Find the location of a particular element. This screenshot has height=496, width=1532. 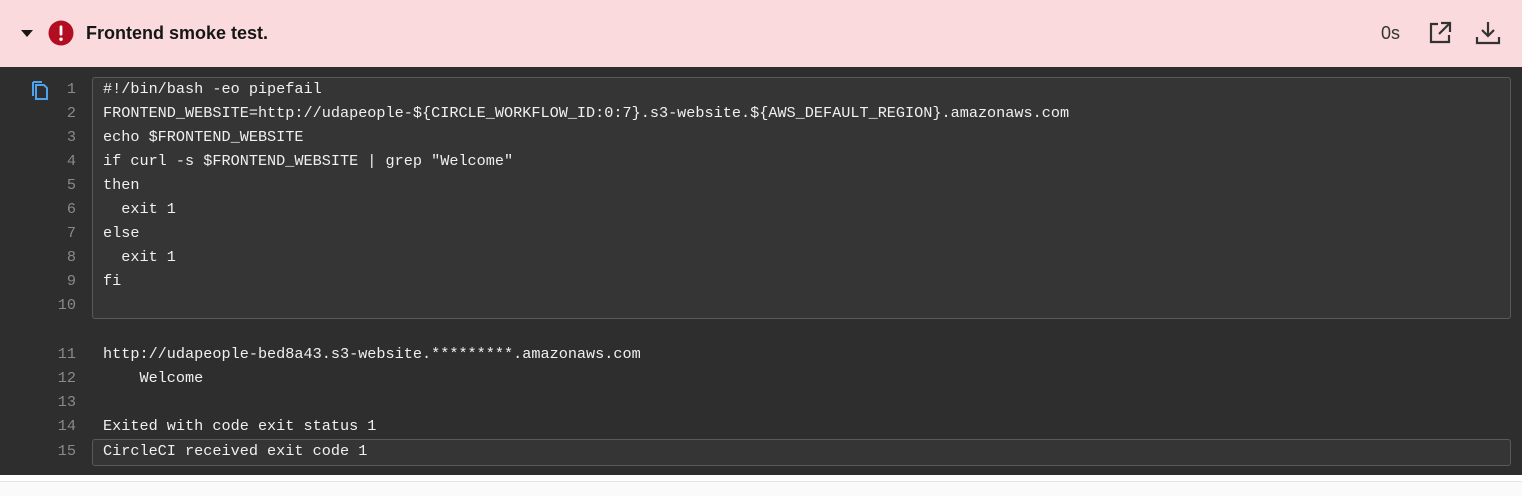

line-number: 1 is located at coordinates (71, 89).